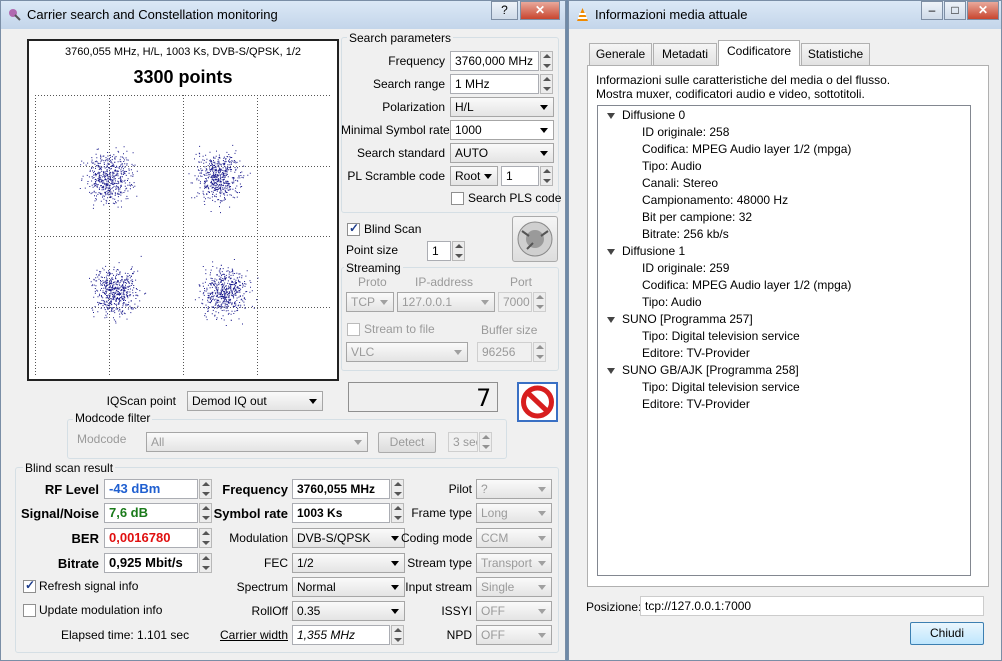 The width and height of the screenshot is (1002, 661). Describe the element at coordinates (504, 352) in the screenshot. I see `buffer-size-input: 96256` at that location.